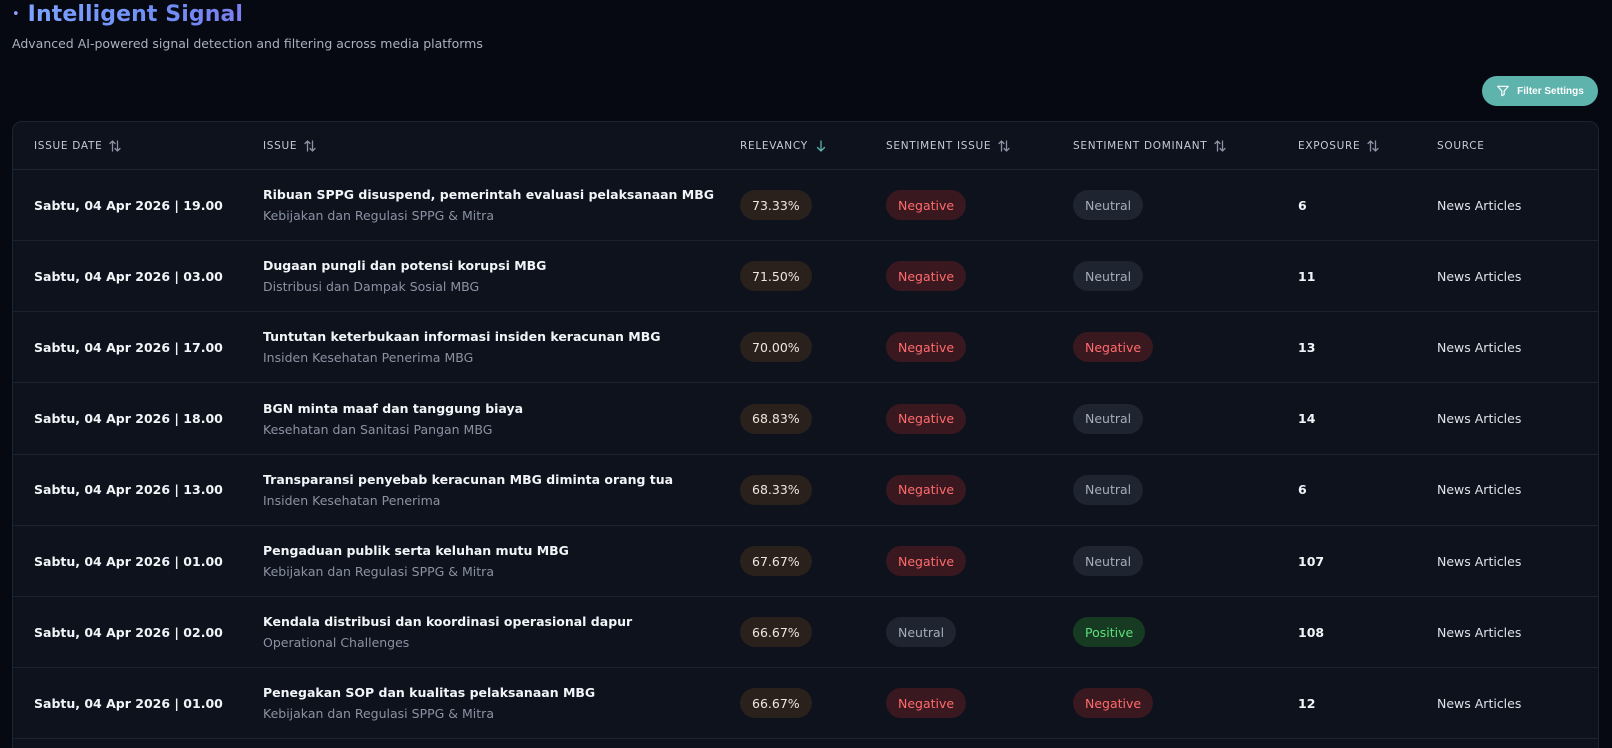  What do you see at coordinates (774, 146) in the screenshot?
I see `column-header-label: RELEVANCY` at bounding box center [774, 146].